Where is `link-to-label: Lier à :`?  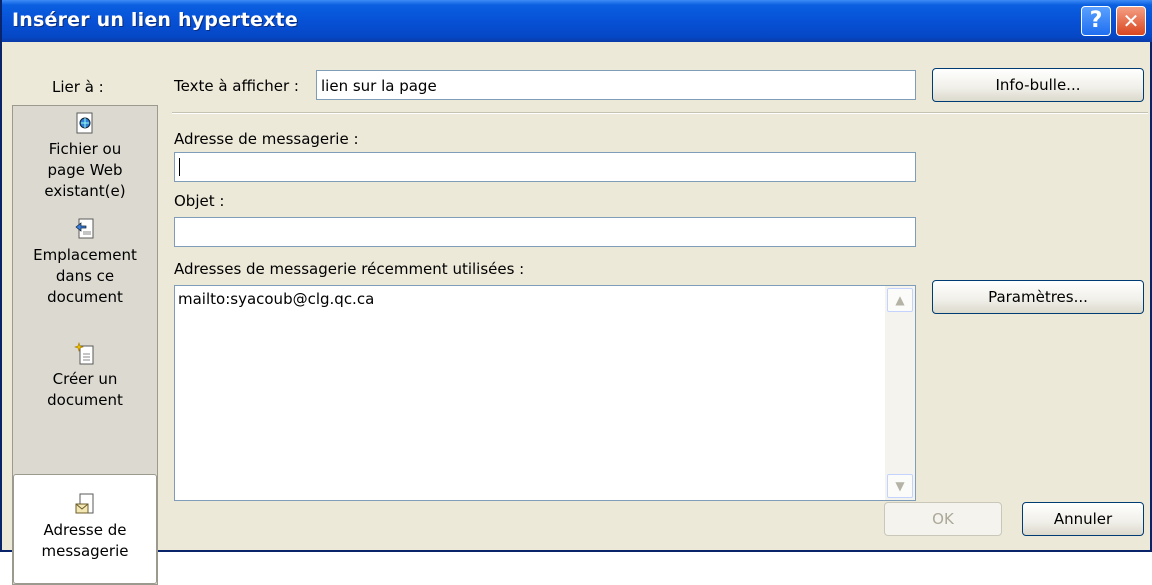 link-to-label: Lier à : is located at coordinates (78, 87).